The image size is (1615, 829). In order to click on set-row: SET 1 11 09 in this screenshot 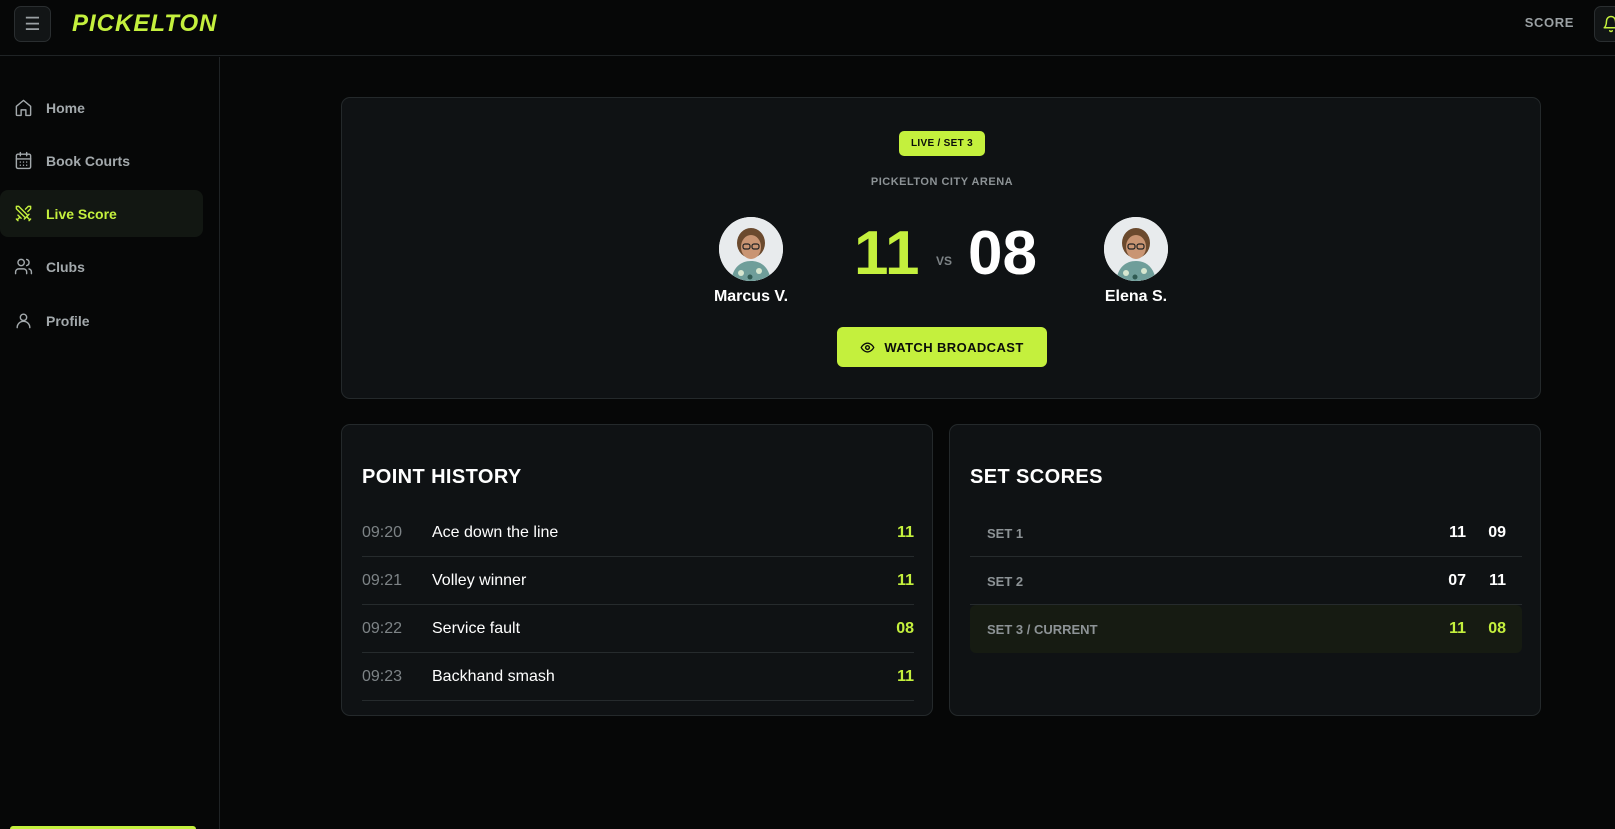, I will do `click(1246, 533)`.